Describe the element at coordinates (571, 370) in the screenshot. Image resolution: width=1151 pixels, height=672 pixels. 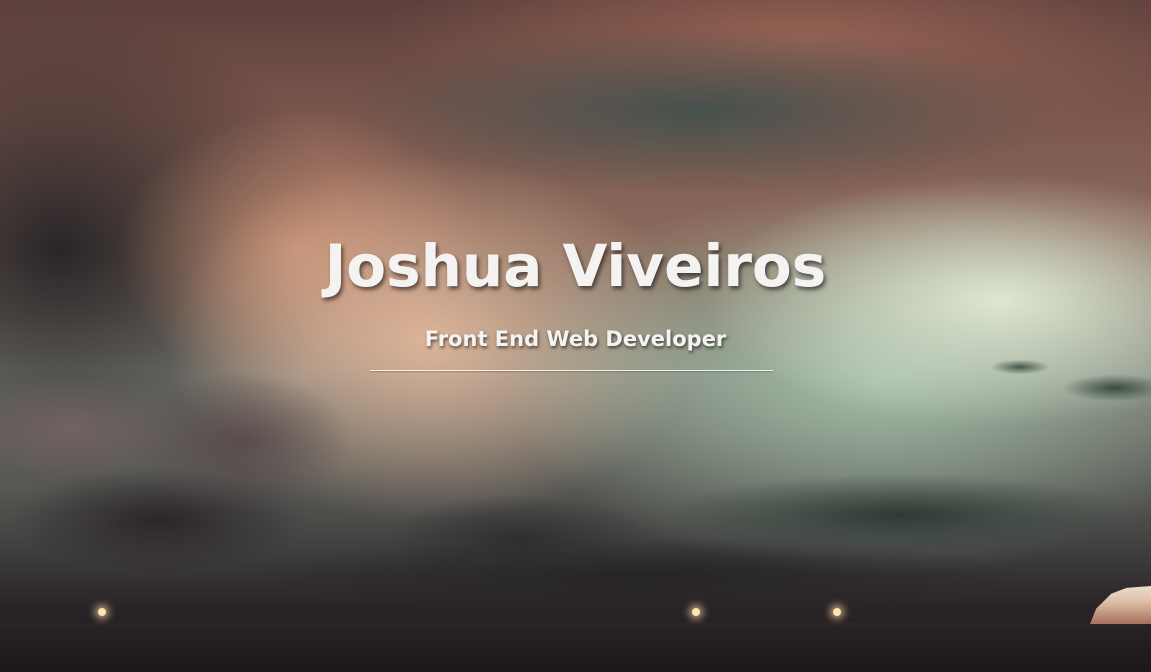
I see `hero-divider` at that location.